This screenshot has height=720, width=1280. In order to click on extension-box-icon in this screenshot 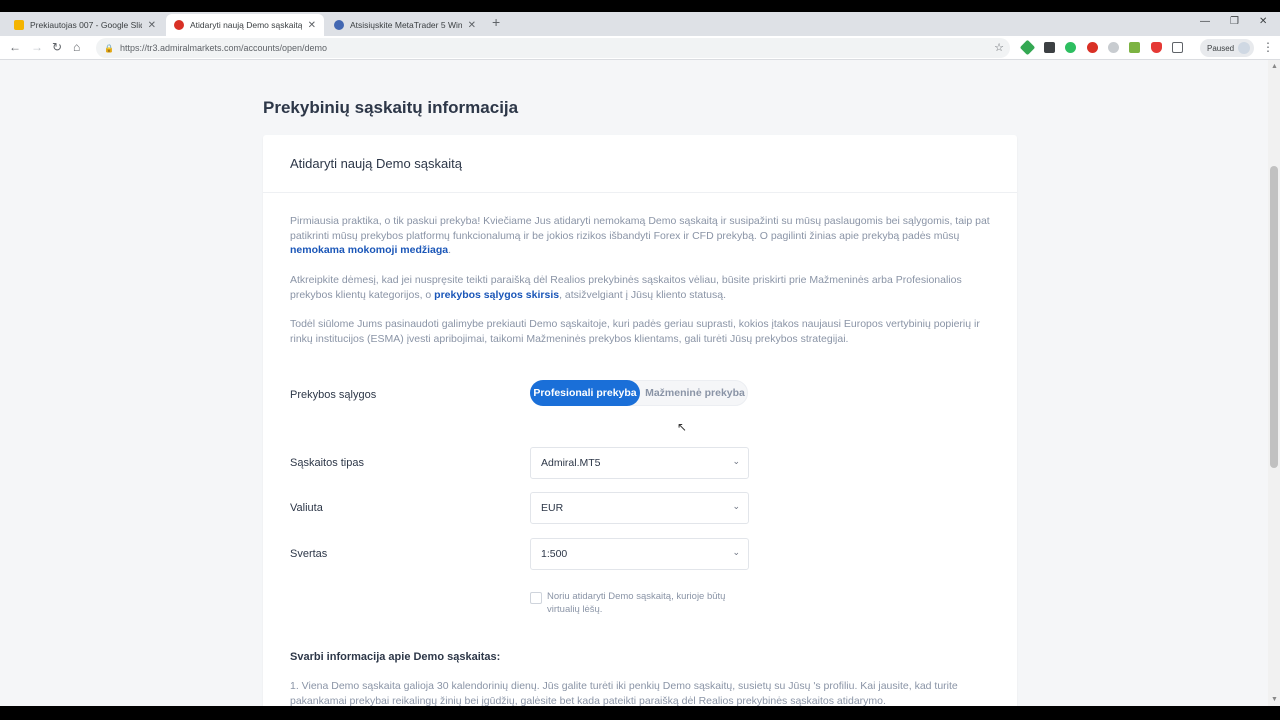, I will do `click(1177, 47)`.